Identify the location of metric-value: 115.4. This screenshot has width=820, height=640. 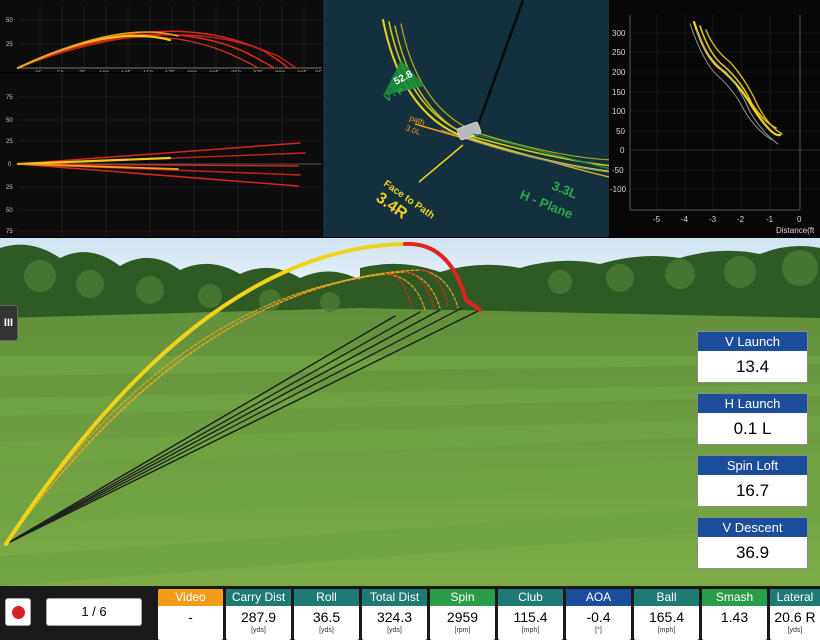
(530, 617).